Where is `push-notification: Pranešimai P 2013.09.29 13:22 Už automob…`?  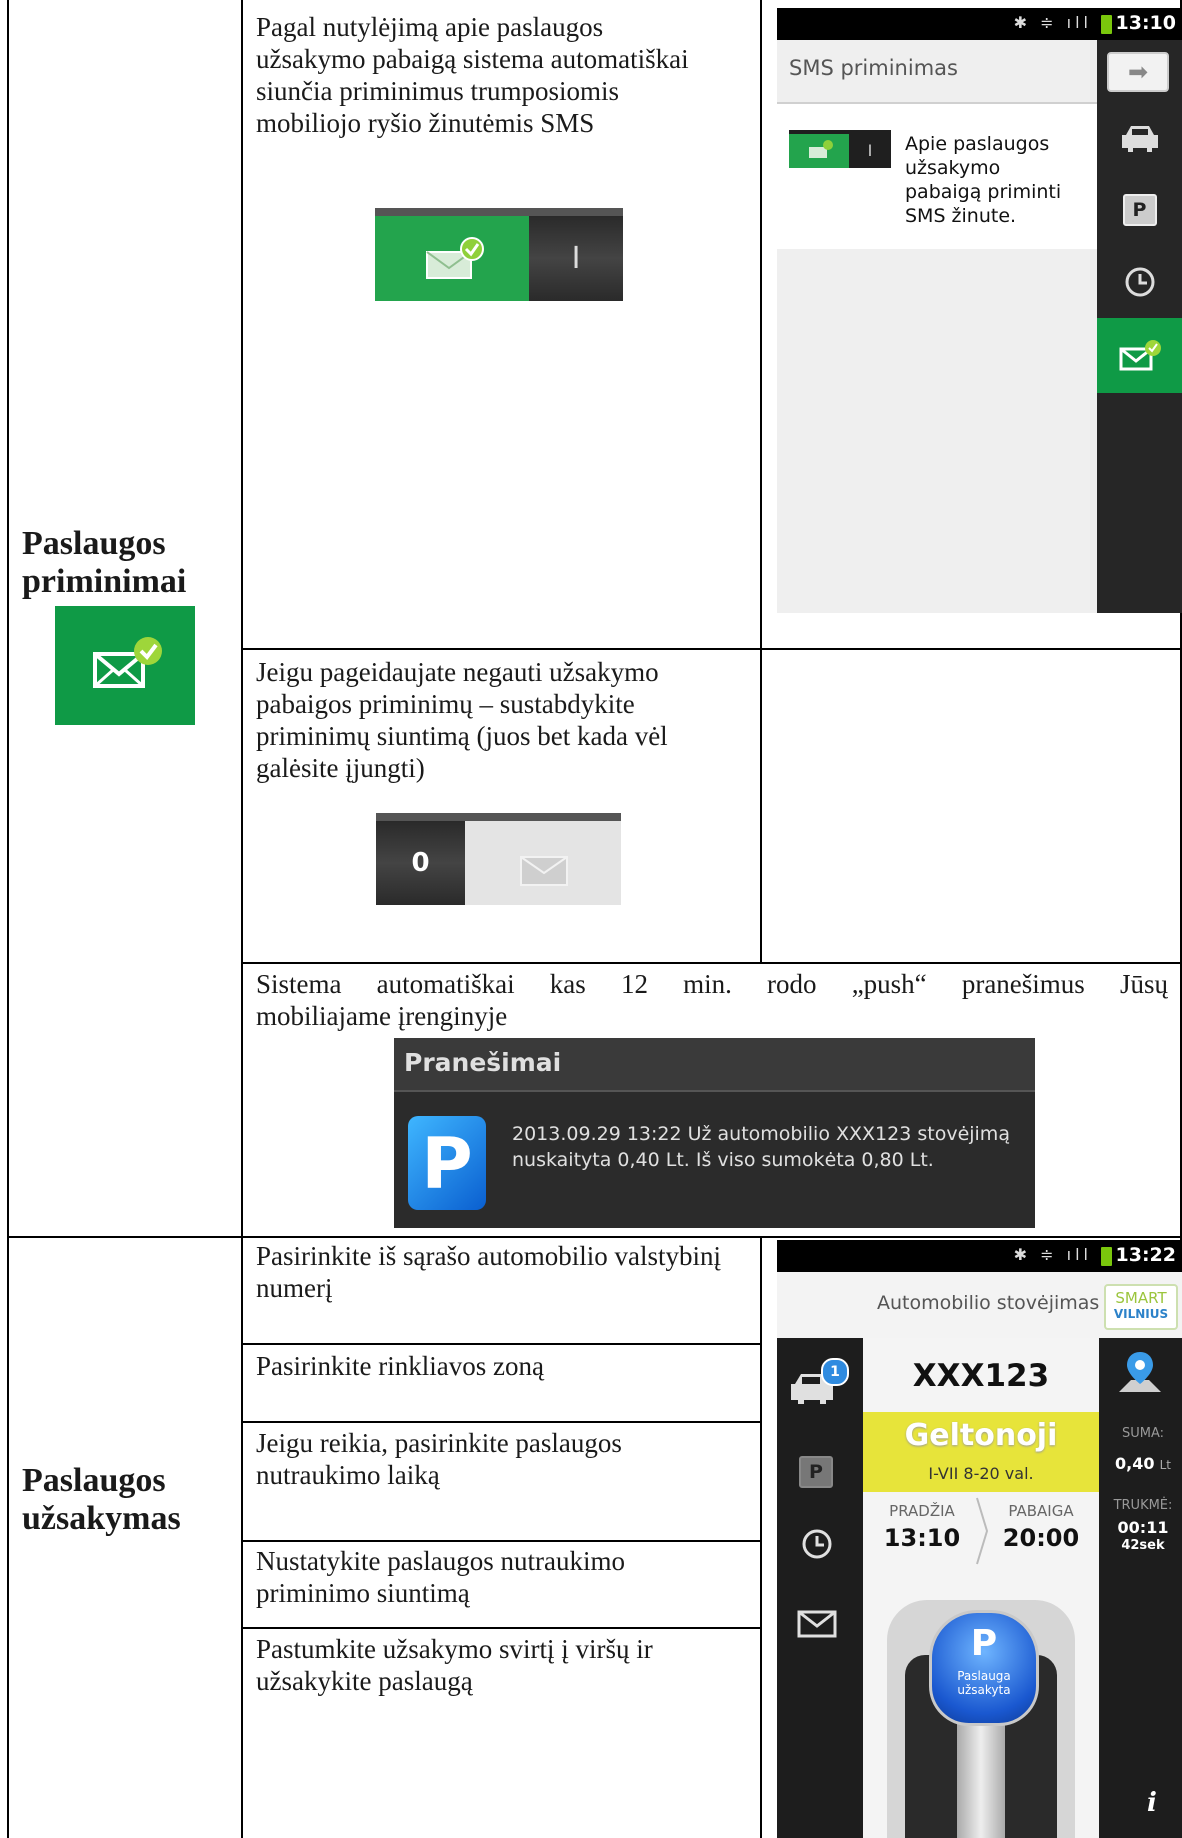 push-notification: Pranešimai P 2013.09.29 13:22 Už automob… is located at coordinates (714, 1133).